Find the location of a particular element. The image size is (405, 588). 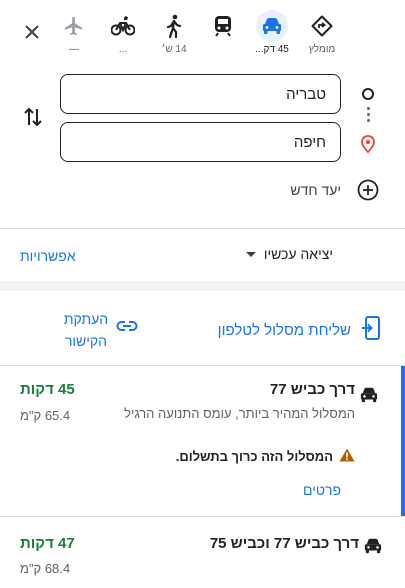

toll-warning: המסלול הזה כרוך בתשלום. is located at coordinates (265, 456).